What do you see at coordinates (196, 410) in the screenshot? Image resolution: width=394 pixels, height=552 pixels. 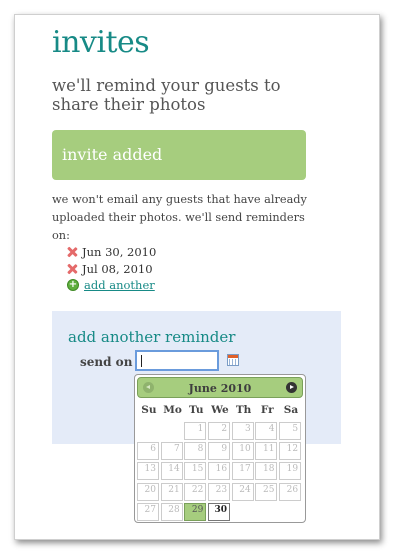 I see `weekday-label: Tu` at bounding box center [196, 410].